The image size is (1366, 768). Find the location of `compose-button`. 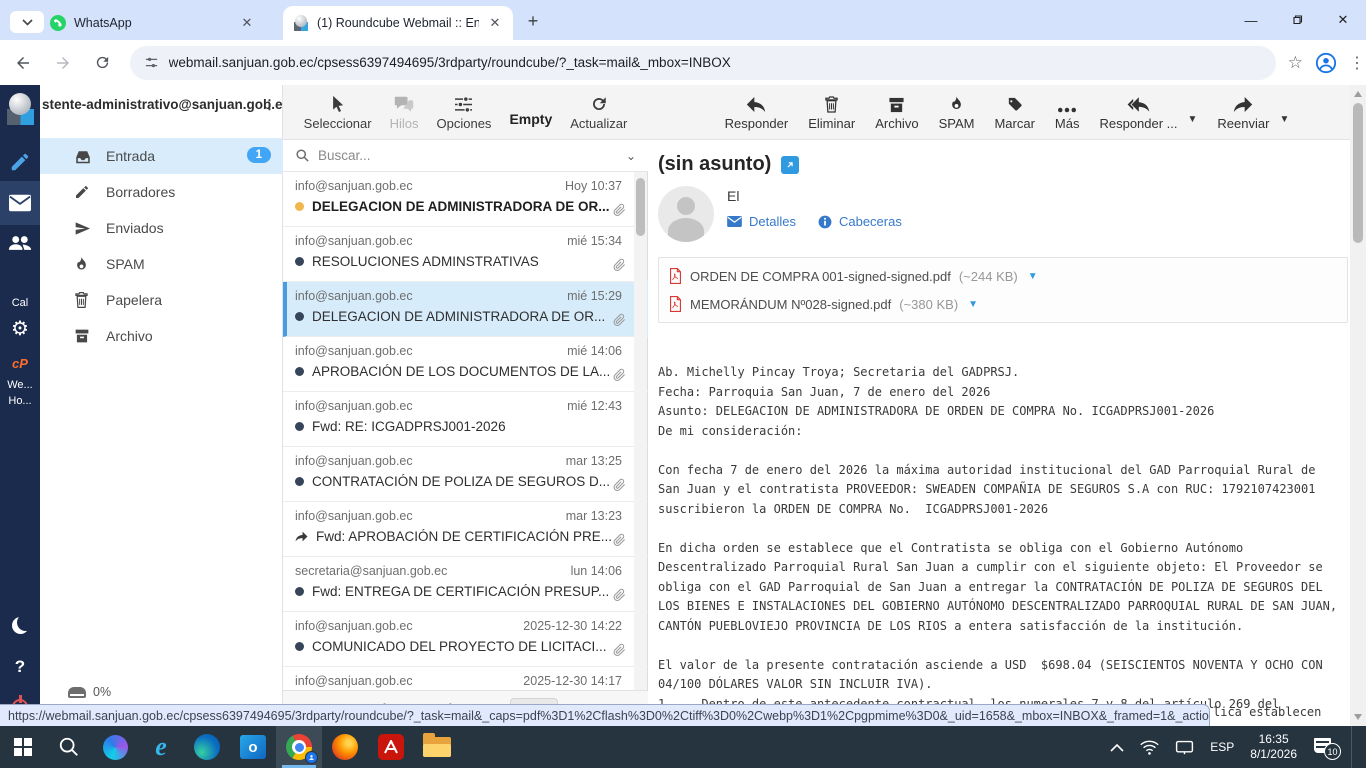

compose-button is located at coordinates (20, 162).